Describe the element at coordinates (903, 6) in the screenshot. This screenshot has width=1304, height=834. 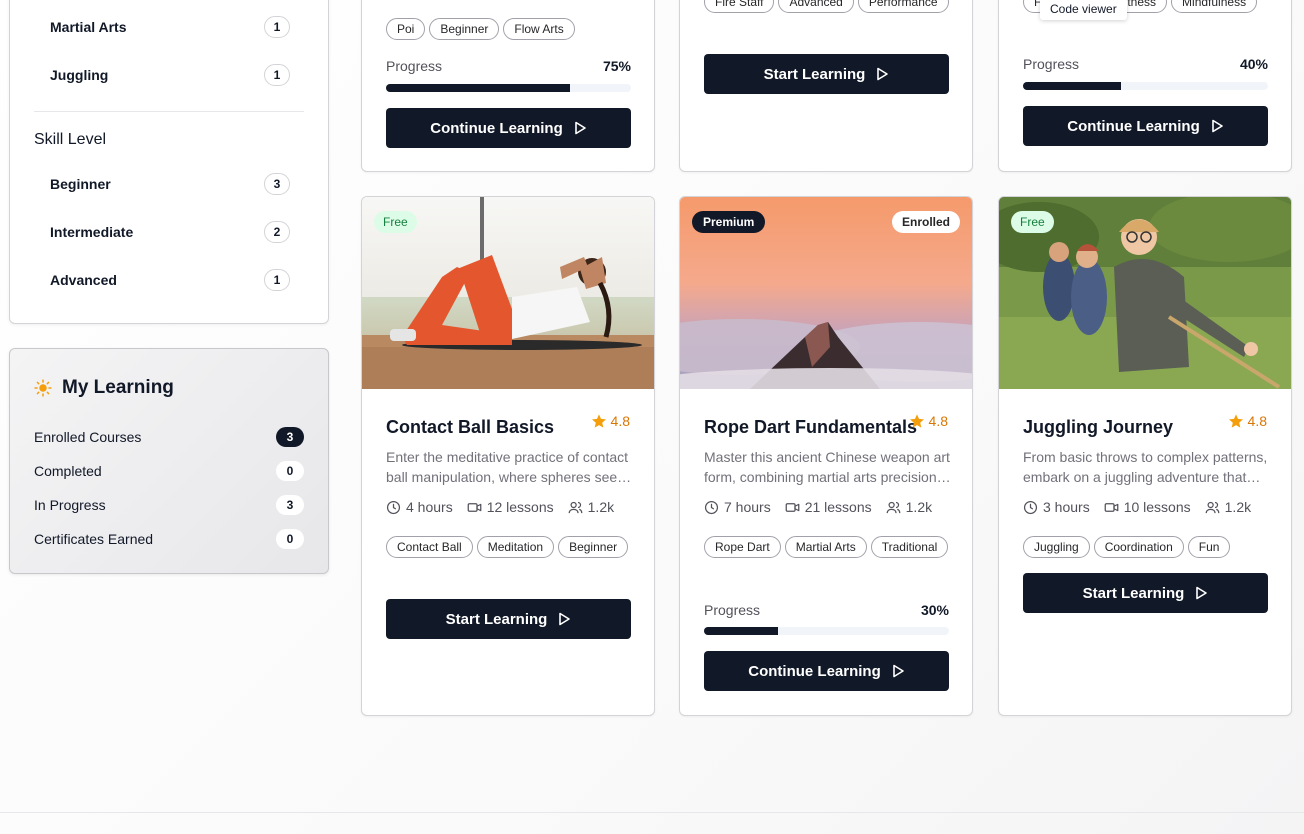
I see `tag: Performance` at that location.